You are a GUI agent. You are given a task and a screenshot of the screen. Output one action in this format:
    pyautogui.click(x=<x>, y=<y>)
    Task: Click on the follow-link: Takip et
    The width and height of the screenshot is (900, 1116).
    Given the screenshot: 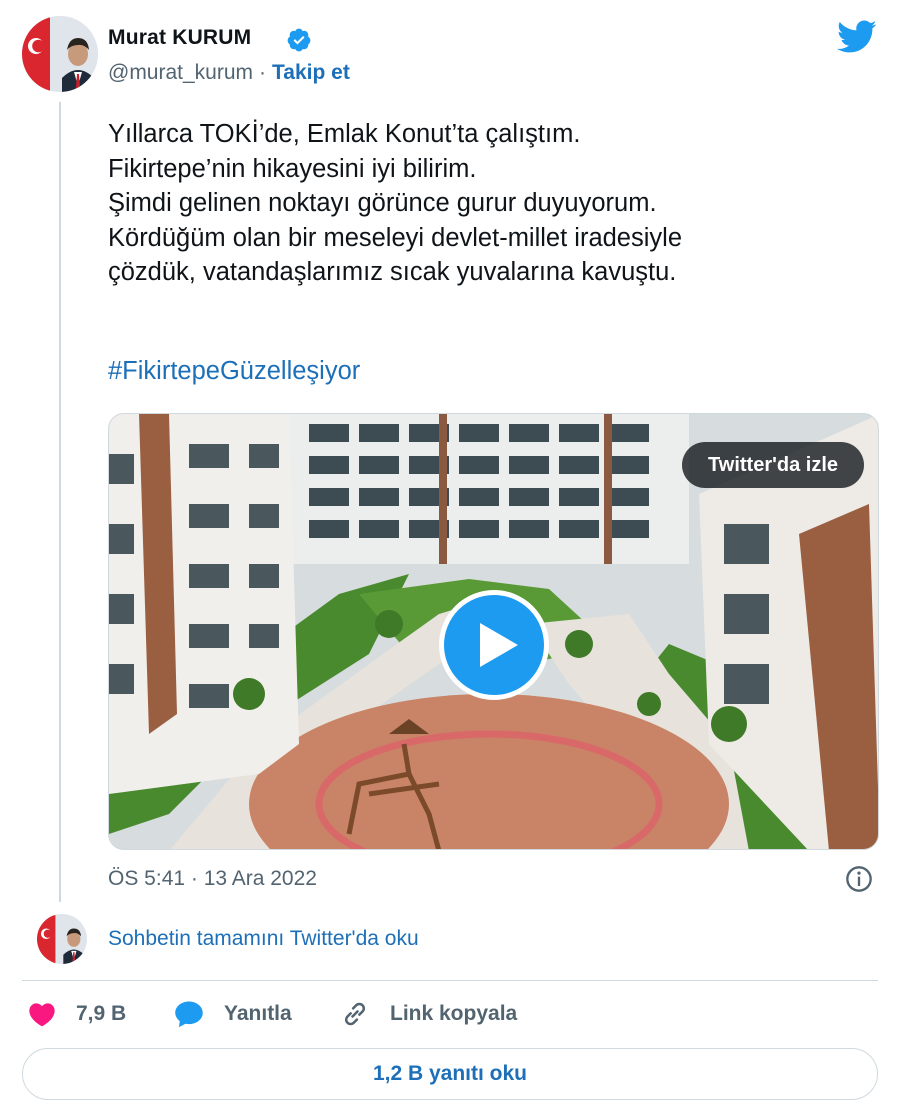 What is the action you would take?
    pyautogui.click(x=311, y=72)
    